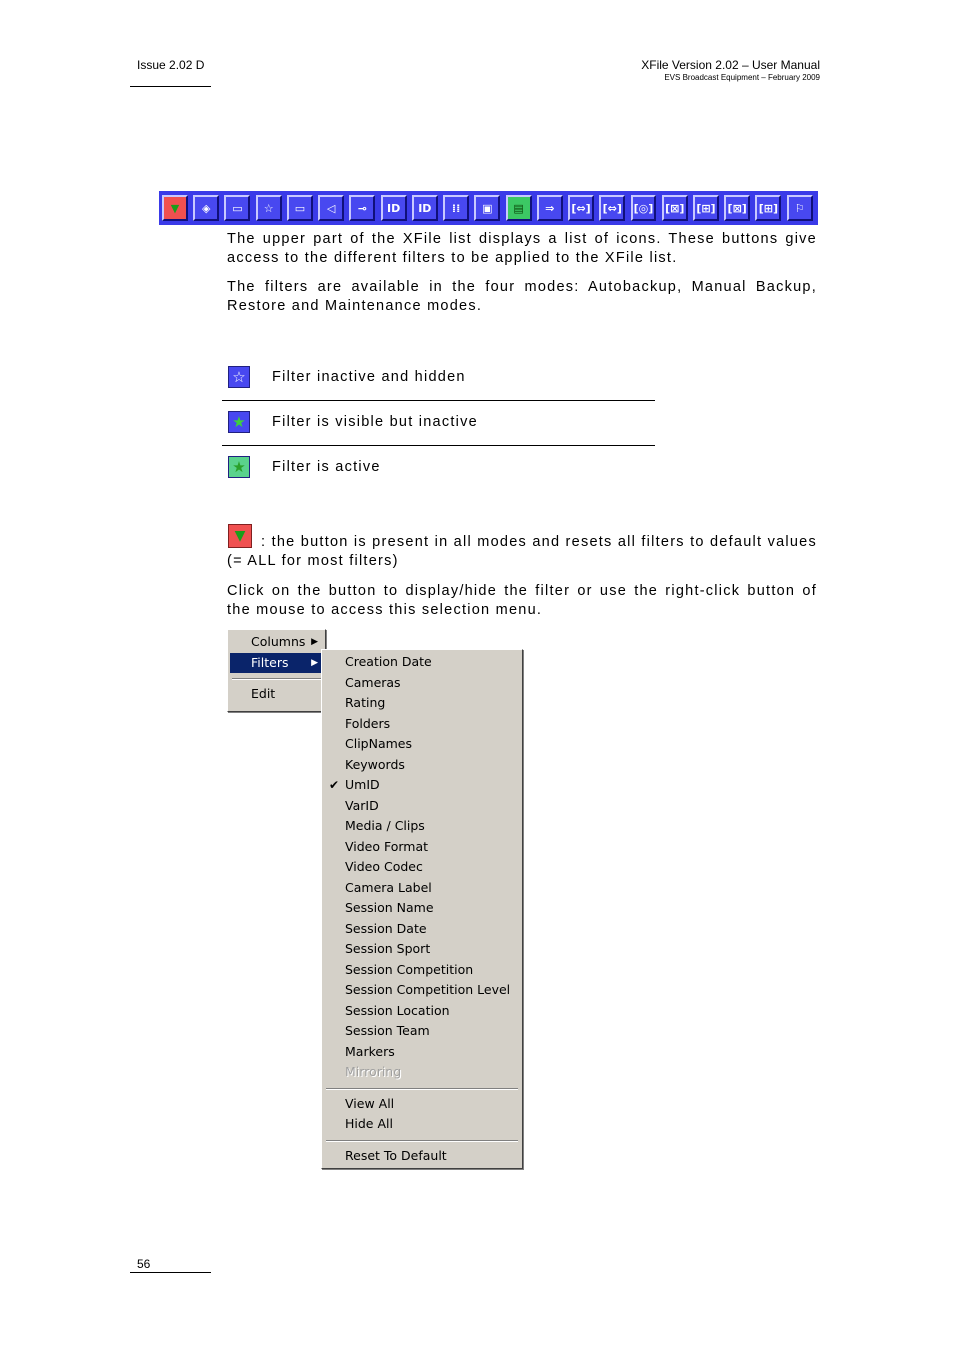  I want to click on filter-option-mirroring: Mirroring, so click(422, 1072).